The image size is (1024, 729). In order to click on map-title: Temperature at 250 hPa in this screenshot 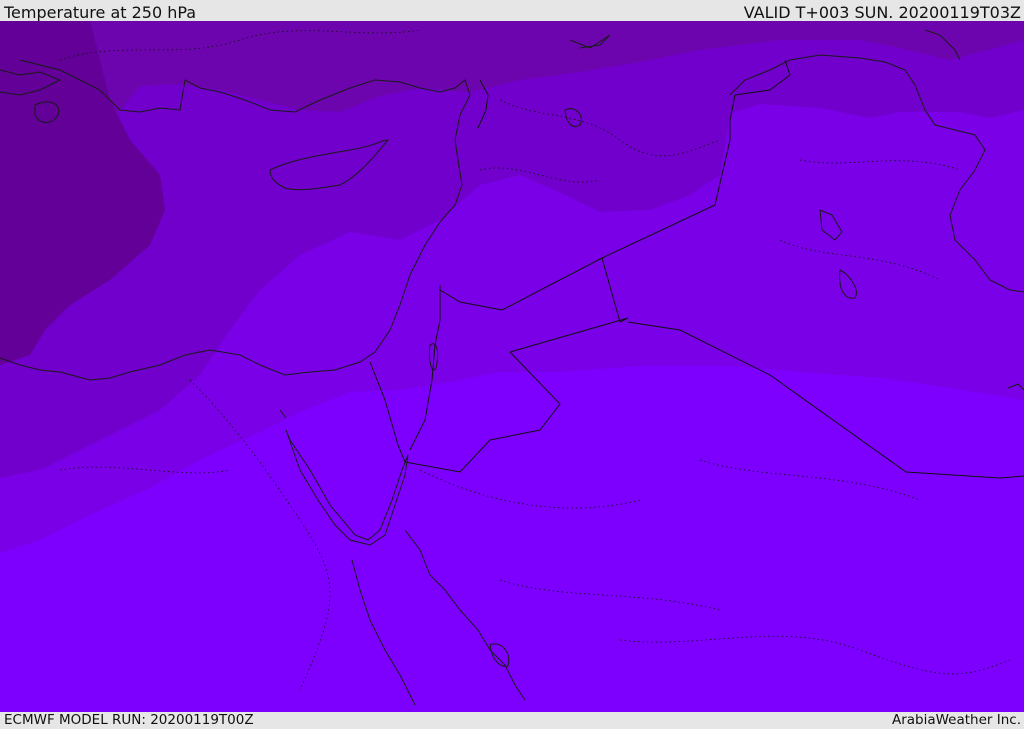, I will do `click(100, 12)`.